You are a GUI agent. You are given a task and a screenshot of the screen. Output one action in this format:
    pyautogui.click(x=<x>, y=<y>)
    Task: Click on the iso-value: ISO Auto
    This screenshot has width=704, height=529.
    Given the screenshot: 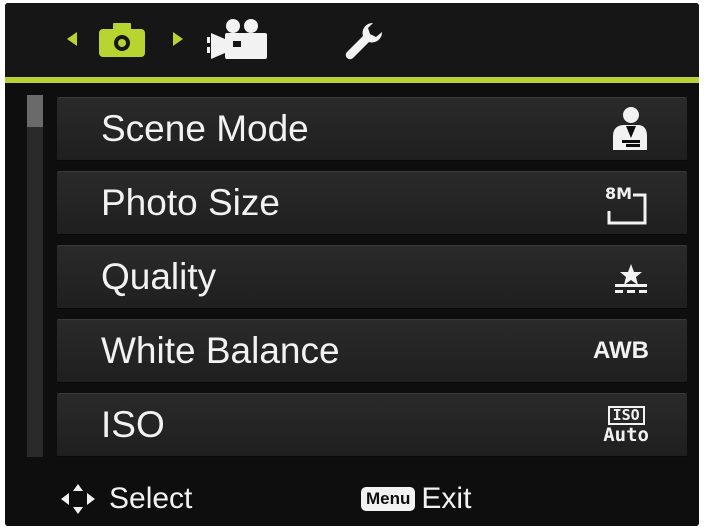 What is the action you would take?
    pyautogui.click(x=626, y=425)
    